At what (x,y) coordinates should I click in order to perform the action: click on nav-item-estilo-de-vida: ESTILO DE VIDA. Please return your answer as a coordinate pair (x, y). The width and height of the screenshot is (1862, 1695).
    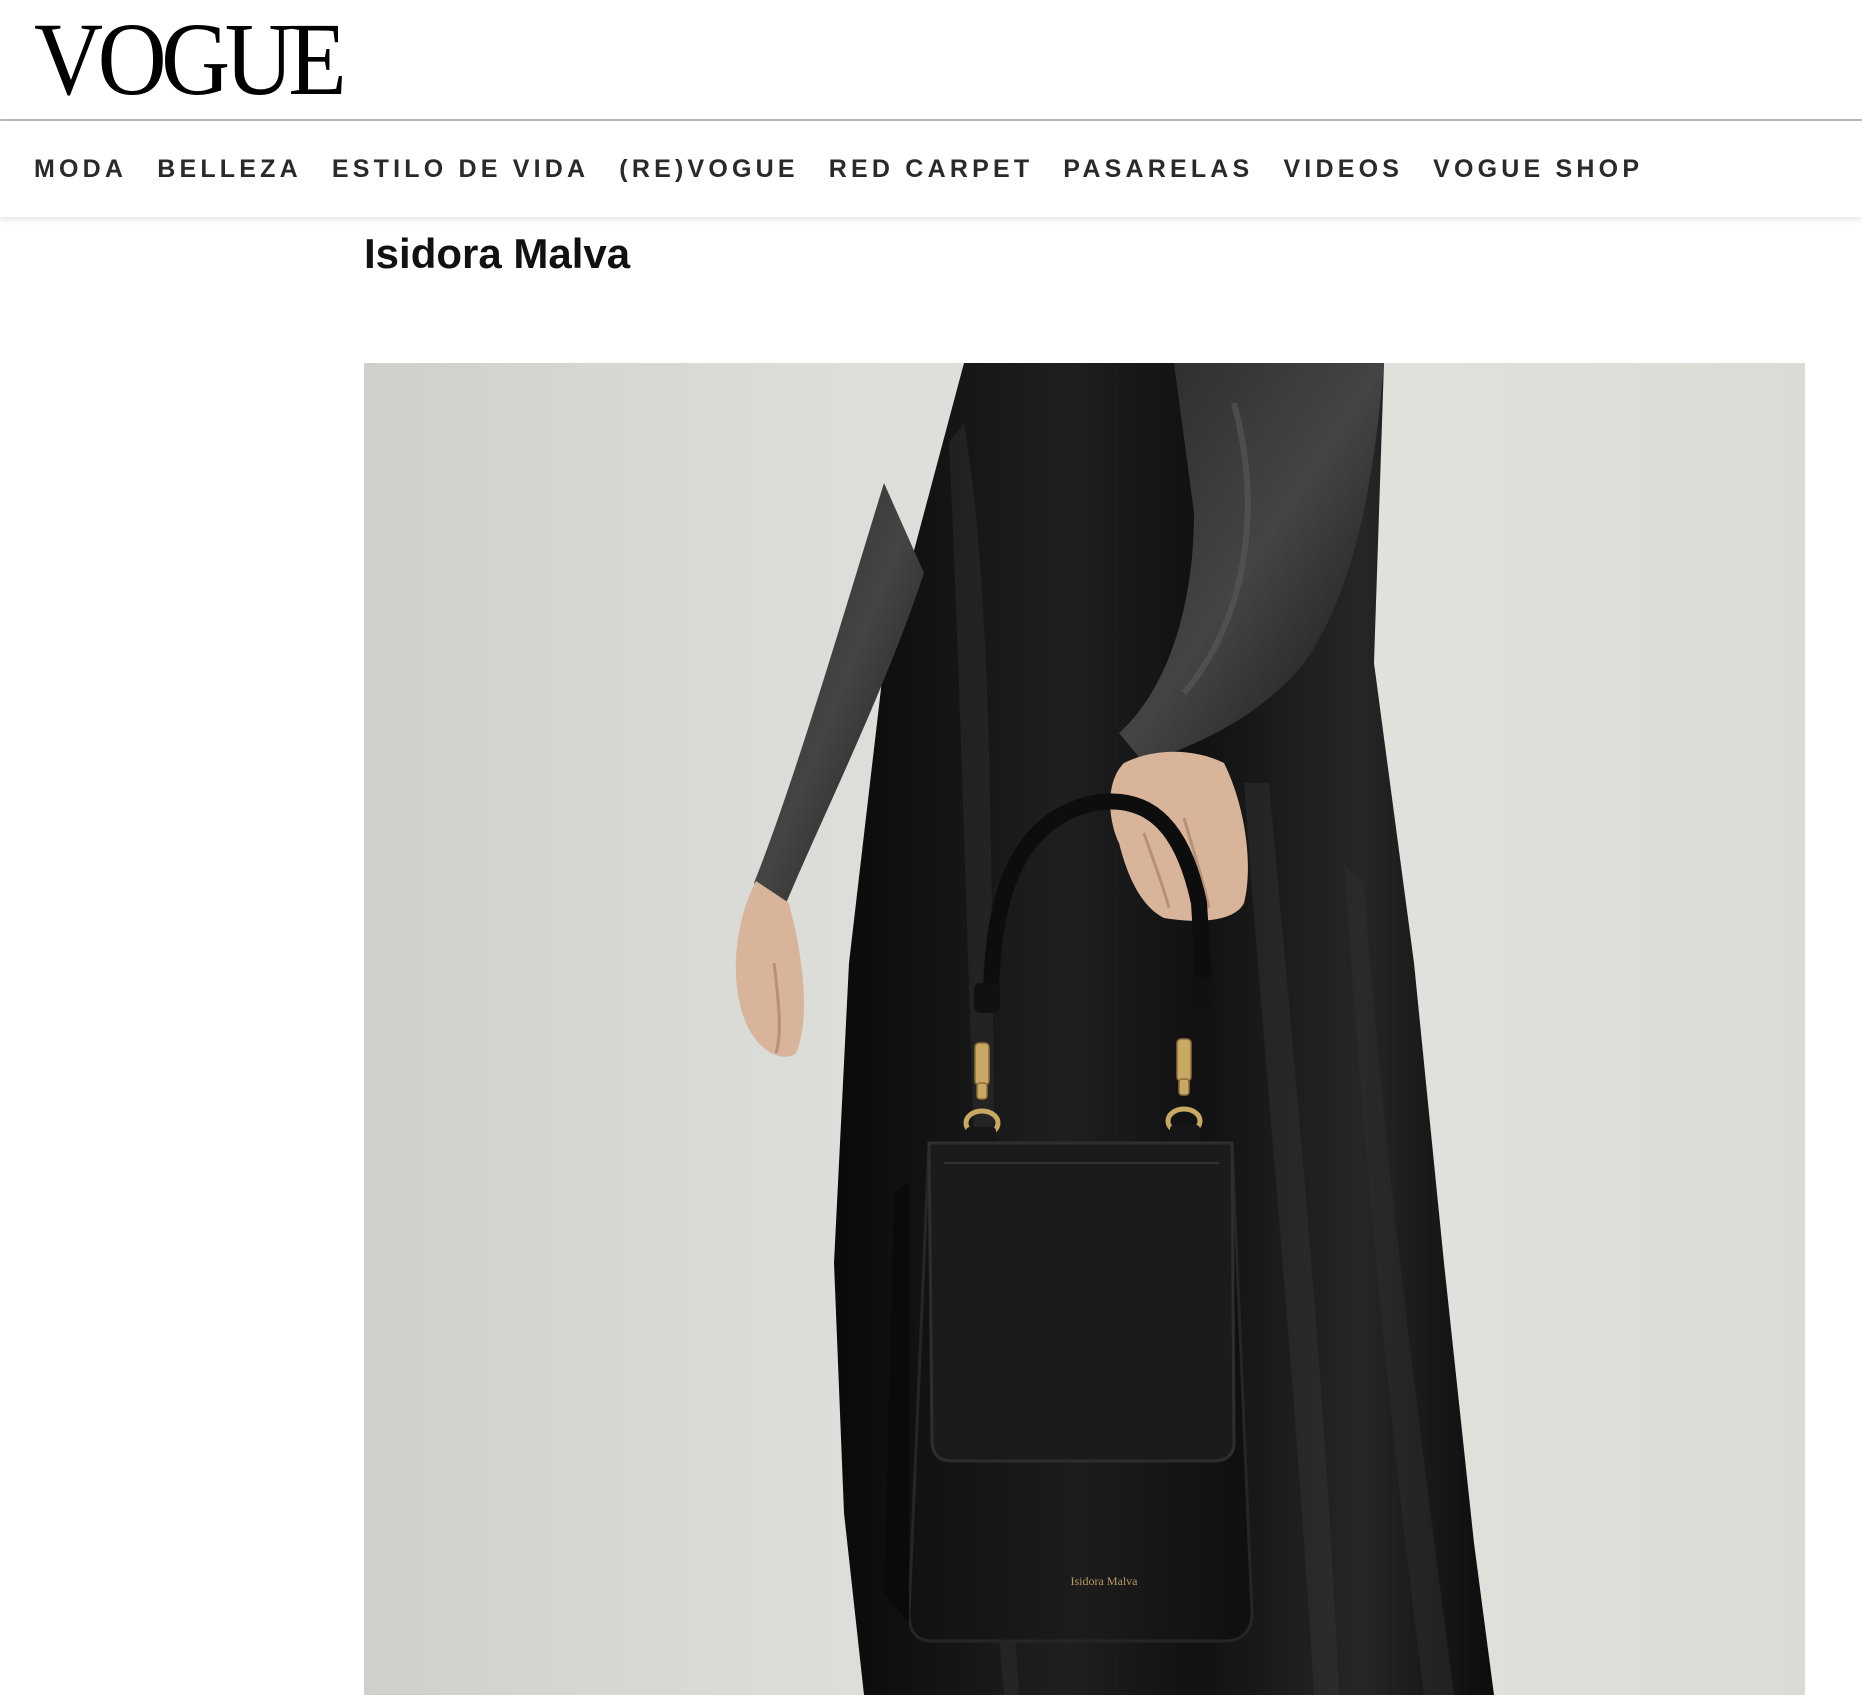
    Looking at the image, I should click on (460, 169).